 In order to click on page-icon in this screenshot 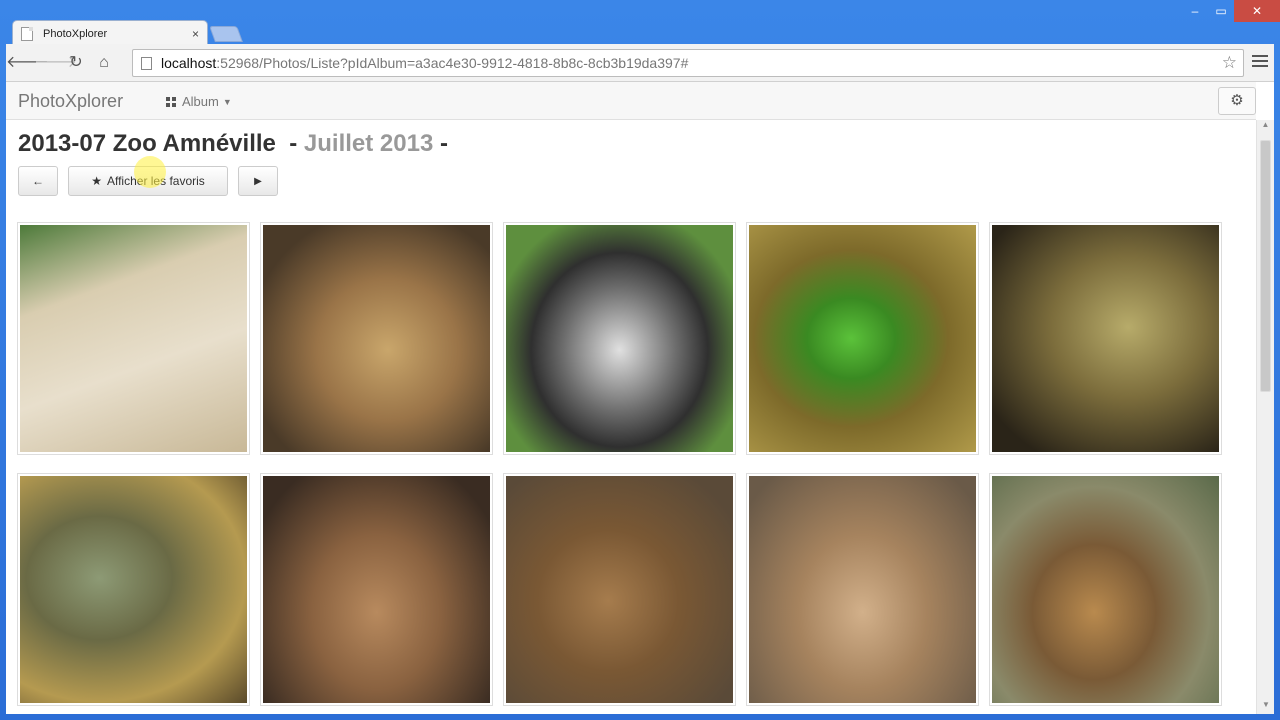, I will do `click(27, 33)`.